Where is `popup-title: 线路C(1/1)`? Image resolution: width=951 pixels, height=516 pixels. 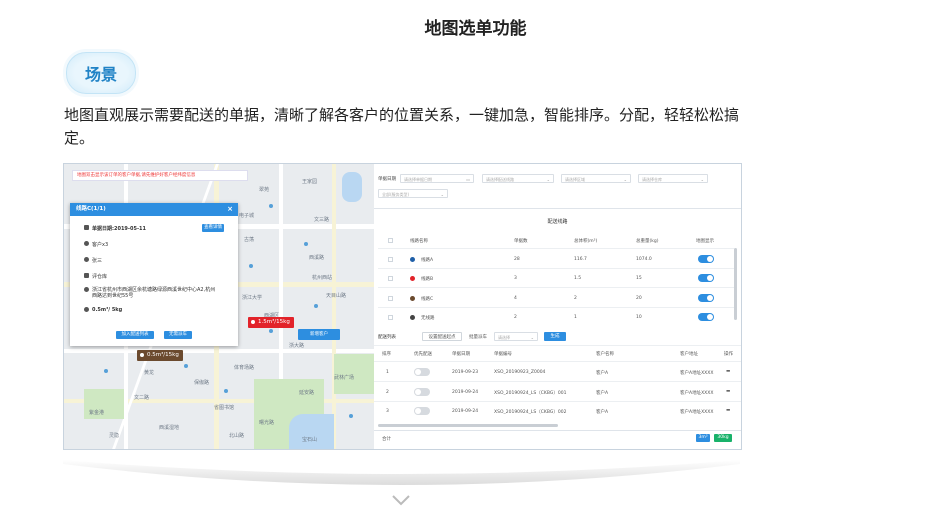
popup-title: 线路C(1/1) is located at coordinates (91, 209).